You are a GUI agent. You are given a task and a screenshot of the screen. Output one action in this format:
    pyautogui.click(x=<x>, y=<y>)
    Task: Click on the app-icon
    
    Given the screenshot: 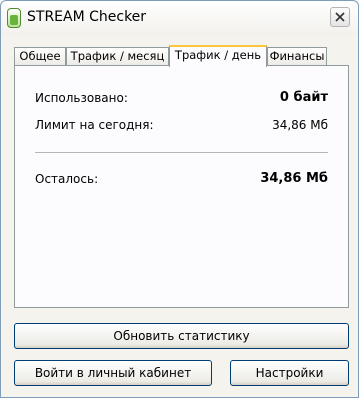 What is the action you would take?
    pyautogui.click(x=14, y=18)
    